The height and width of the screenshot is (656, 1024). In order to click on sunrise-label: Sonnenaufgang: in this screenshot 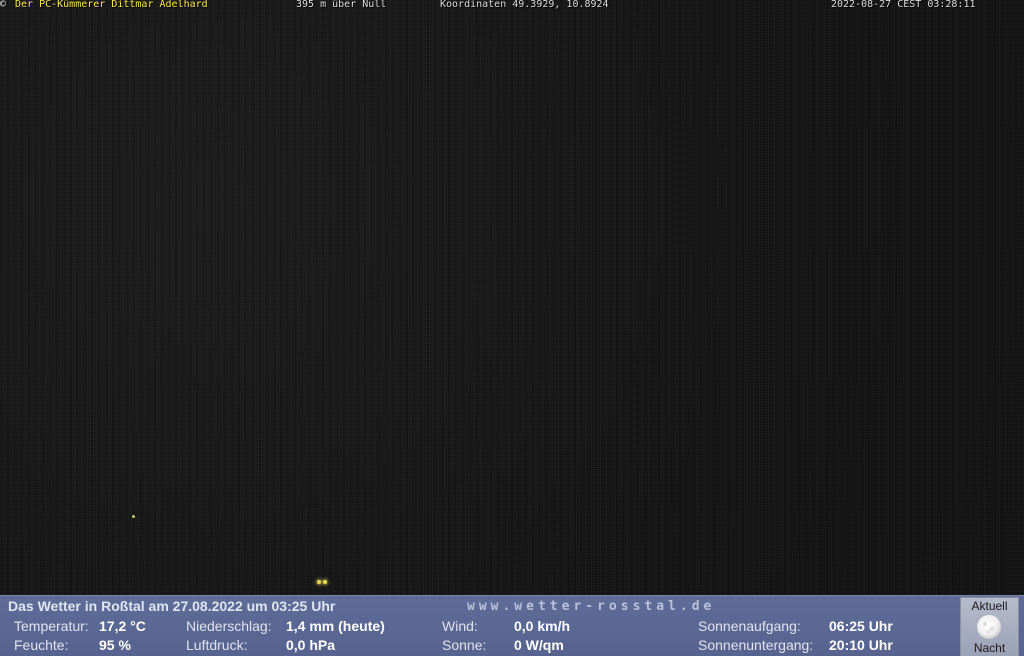, I will do `click(749, 626)`.